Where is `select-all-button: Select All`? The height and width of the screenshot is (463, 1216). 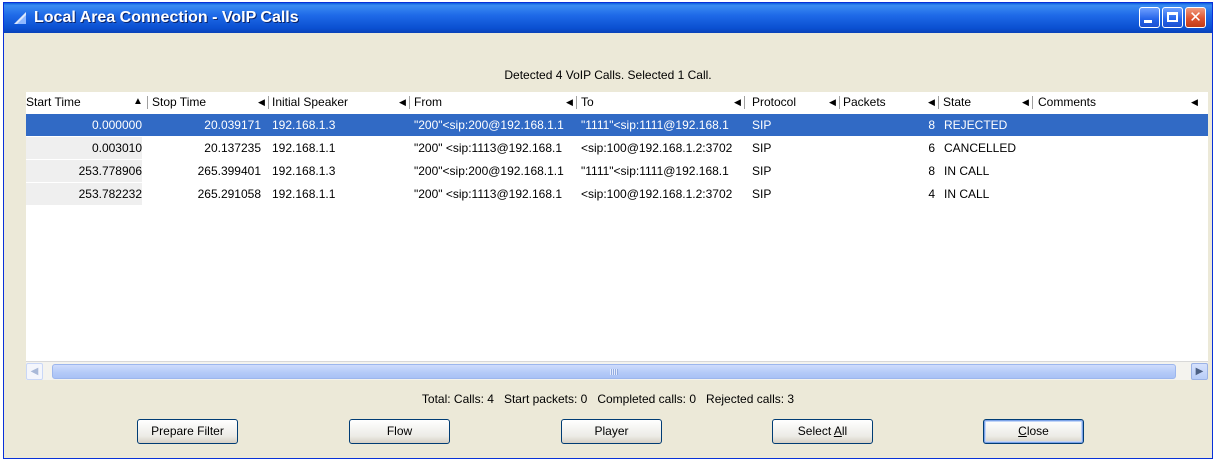 select-all-button: Select All is located at coordinates (822, 431).